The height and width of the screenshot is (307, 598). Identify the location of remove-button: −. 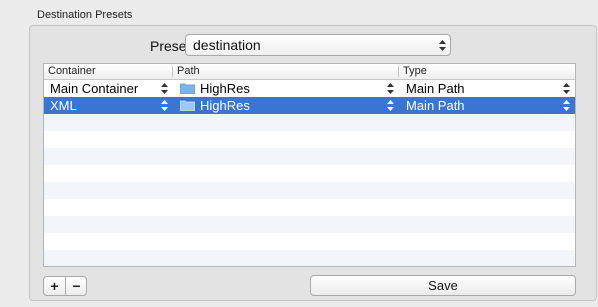
(76, 286).